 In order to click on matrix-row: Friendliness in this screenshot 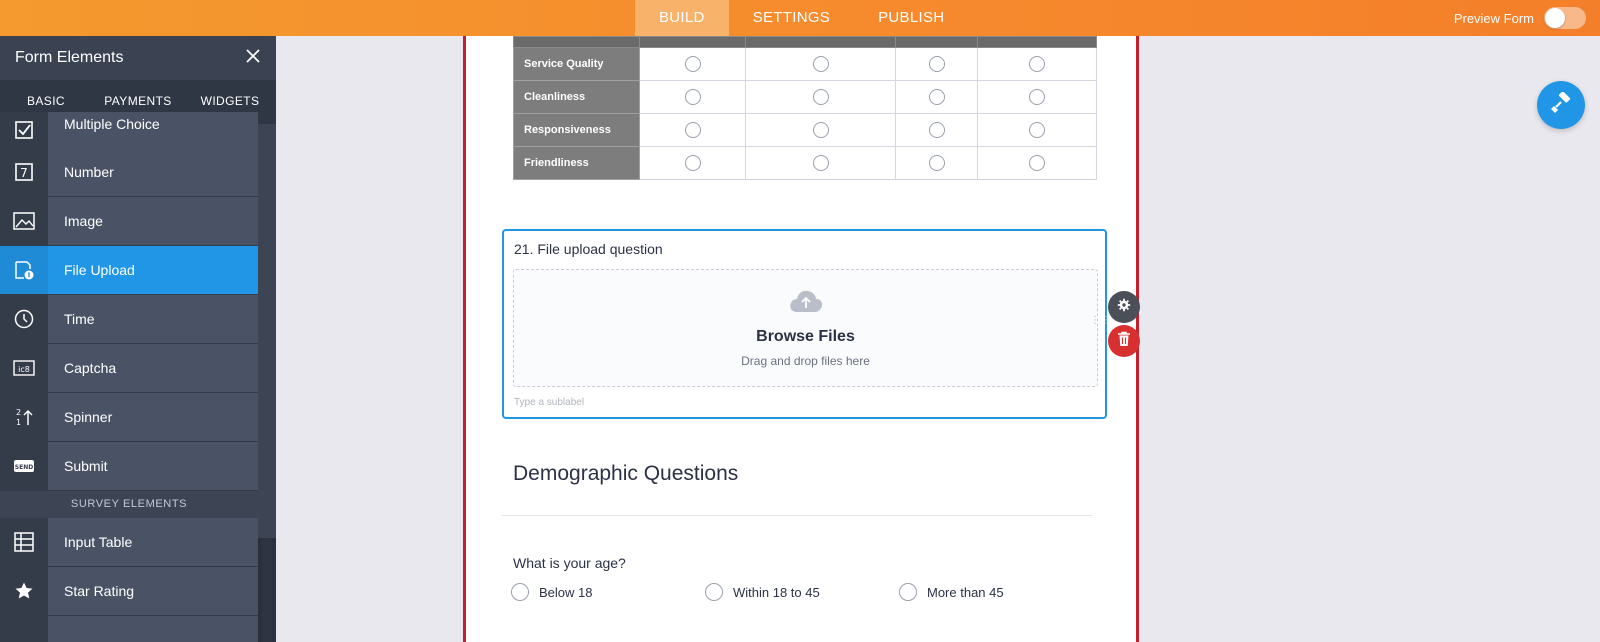, I will do `click(805, 163)`.